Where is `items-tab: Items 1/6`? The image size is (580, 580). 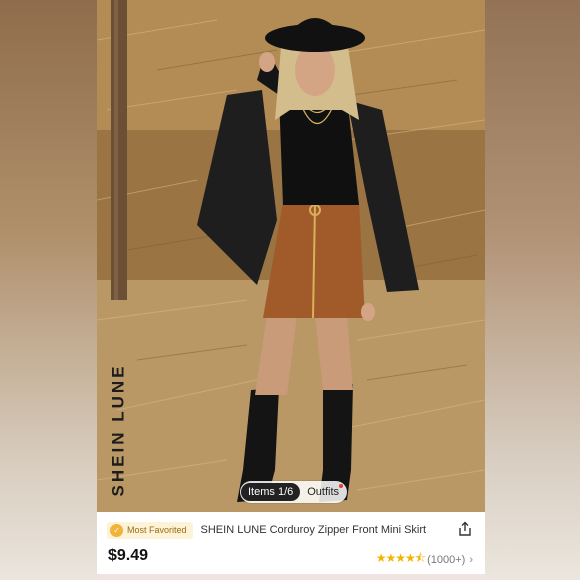
items-tab: Items 1/6 is located at coordinates (271, 492).